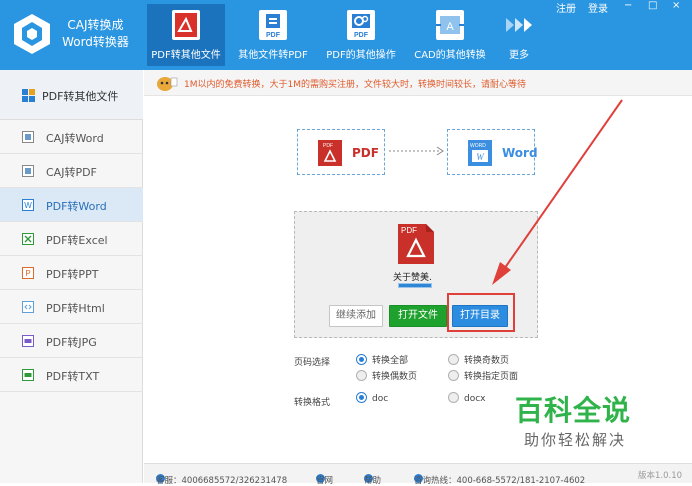 Image resolution: width=692 pixels, height=486 pixels. I want to click on svg-text: W, so click(28, 205).